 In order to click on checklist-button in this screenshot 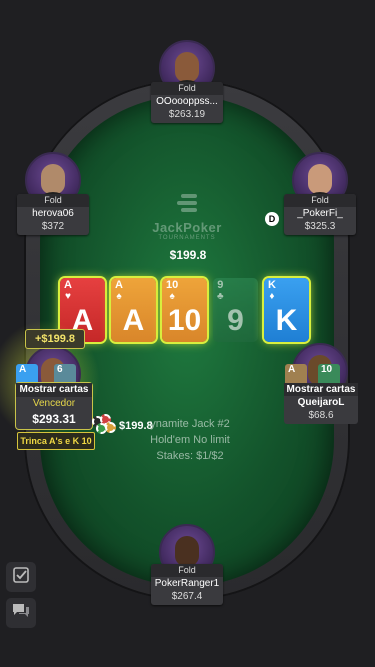, I will do `click(21, 577)`.